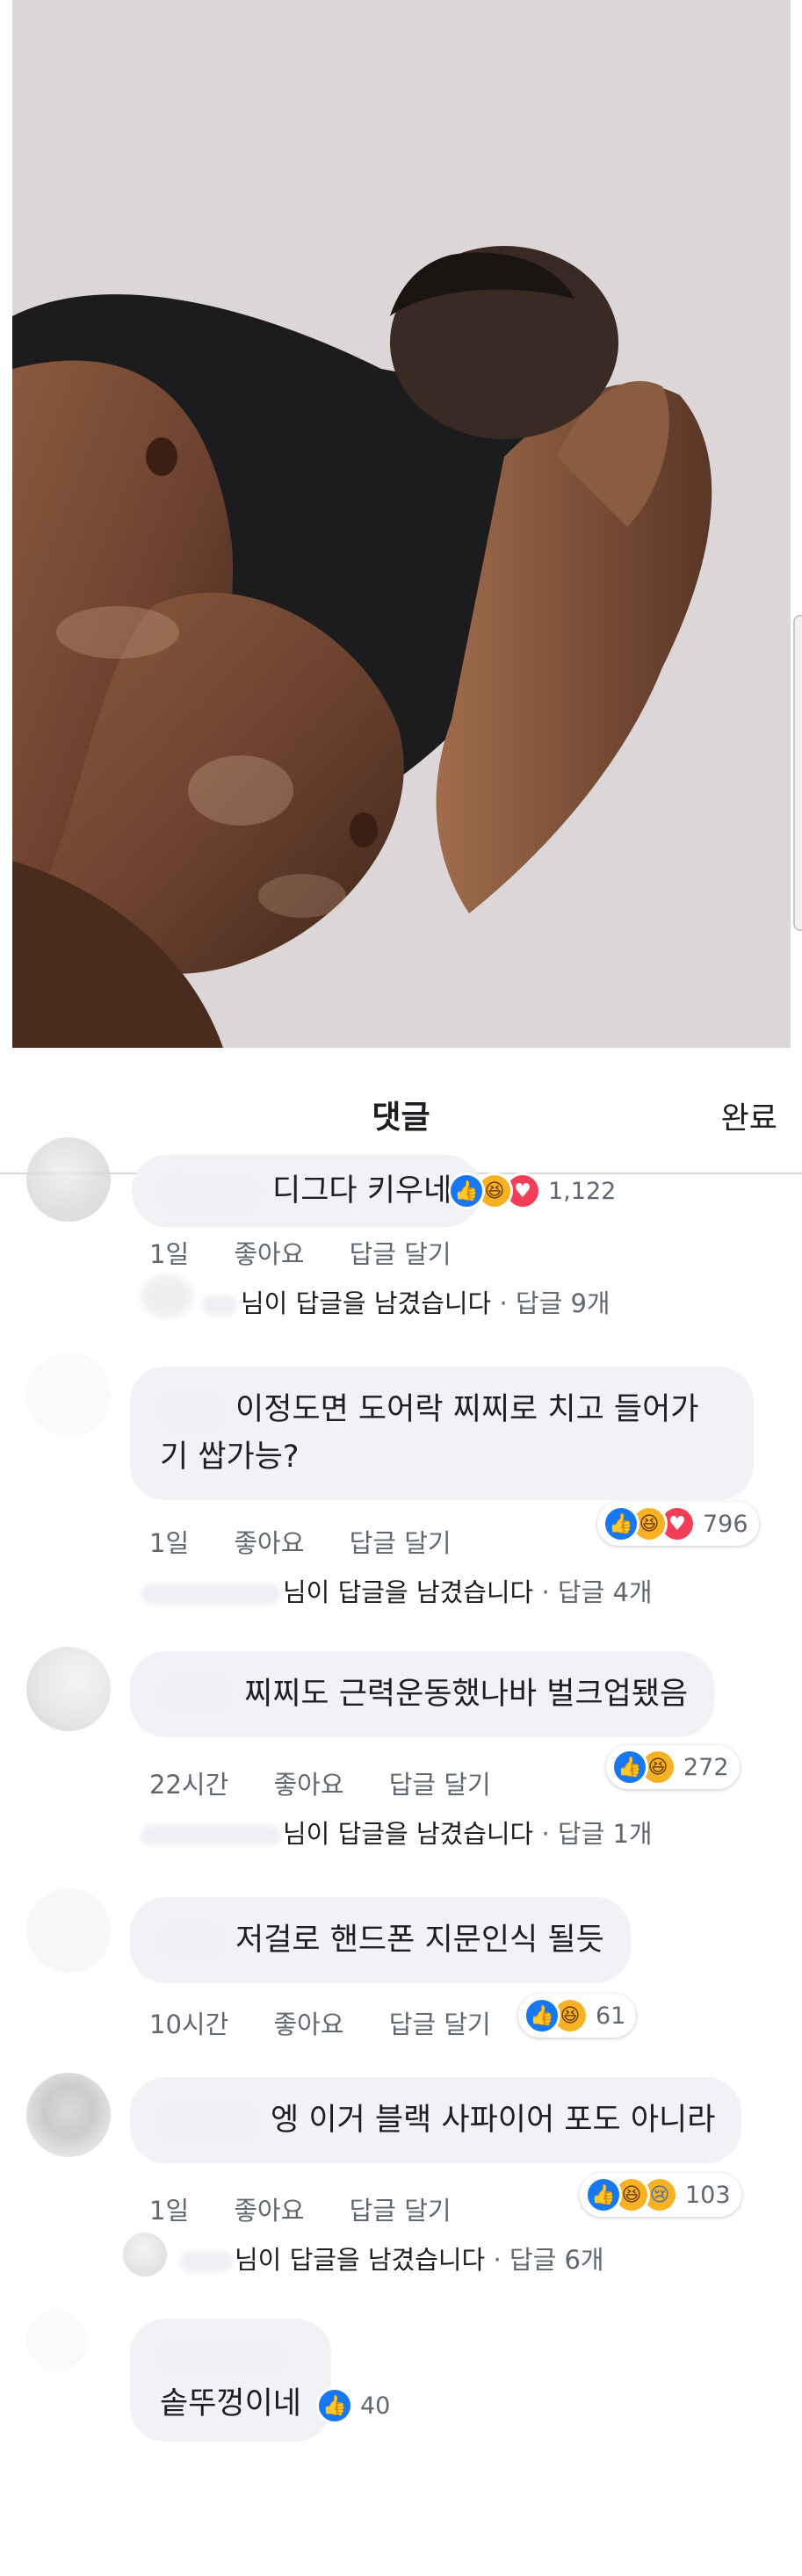  What do you see at coordinates (797, 773) in the screenshot?
I see `side-scroll-tab` at bounding box center [797, 773].